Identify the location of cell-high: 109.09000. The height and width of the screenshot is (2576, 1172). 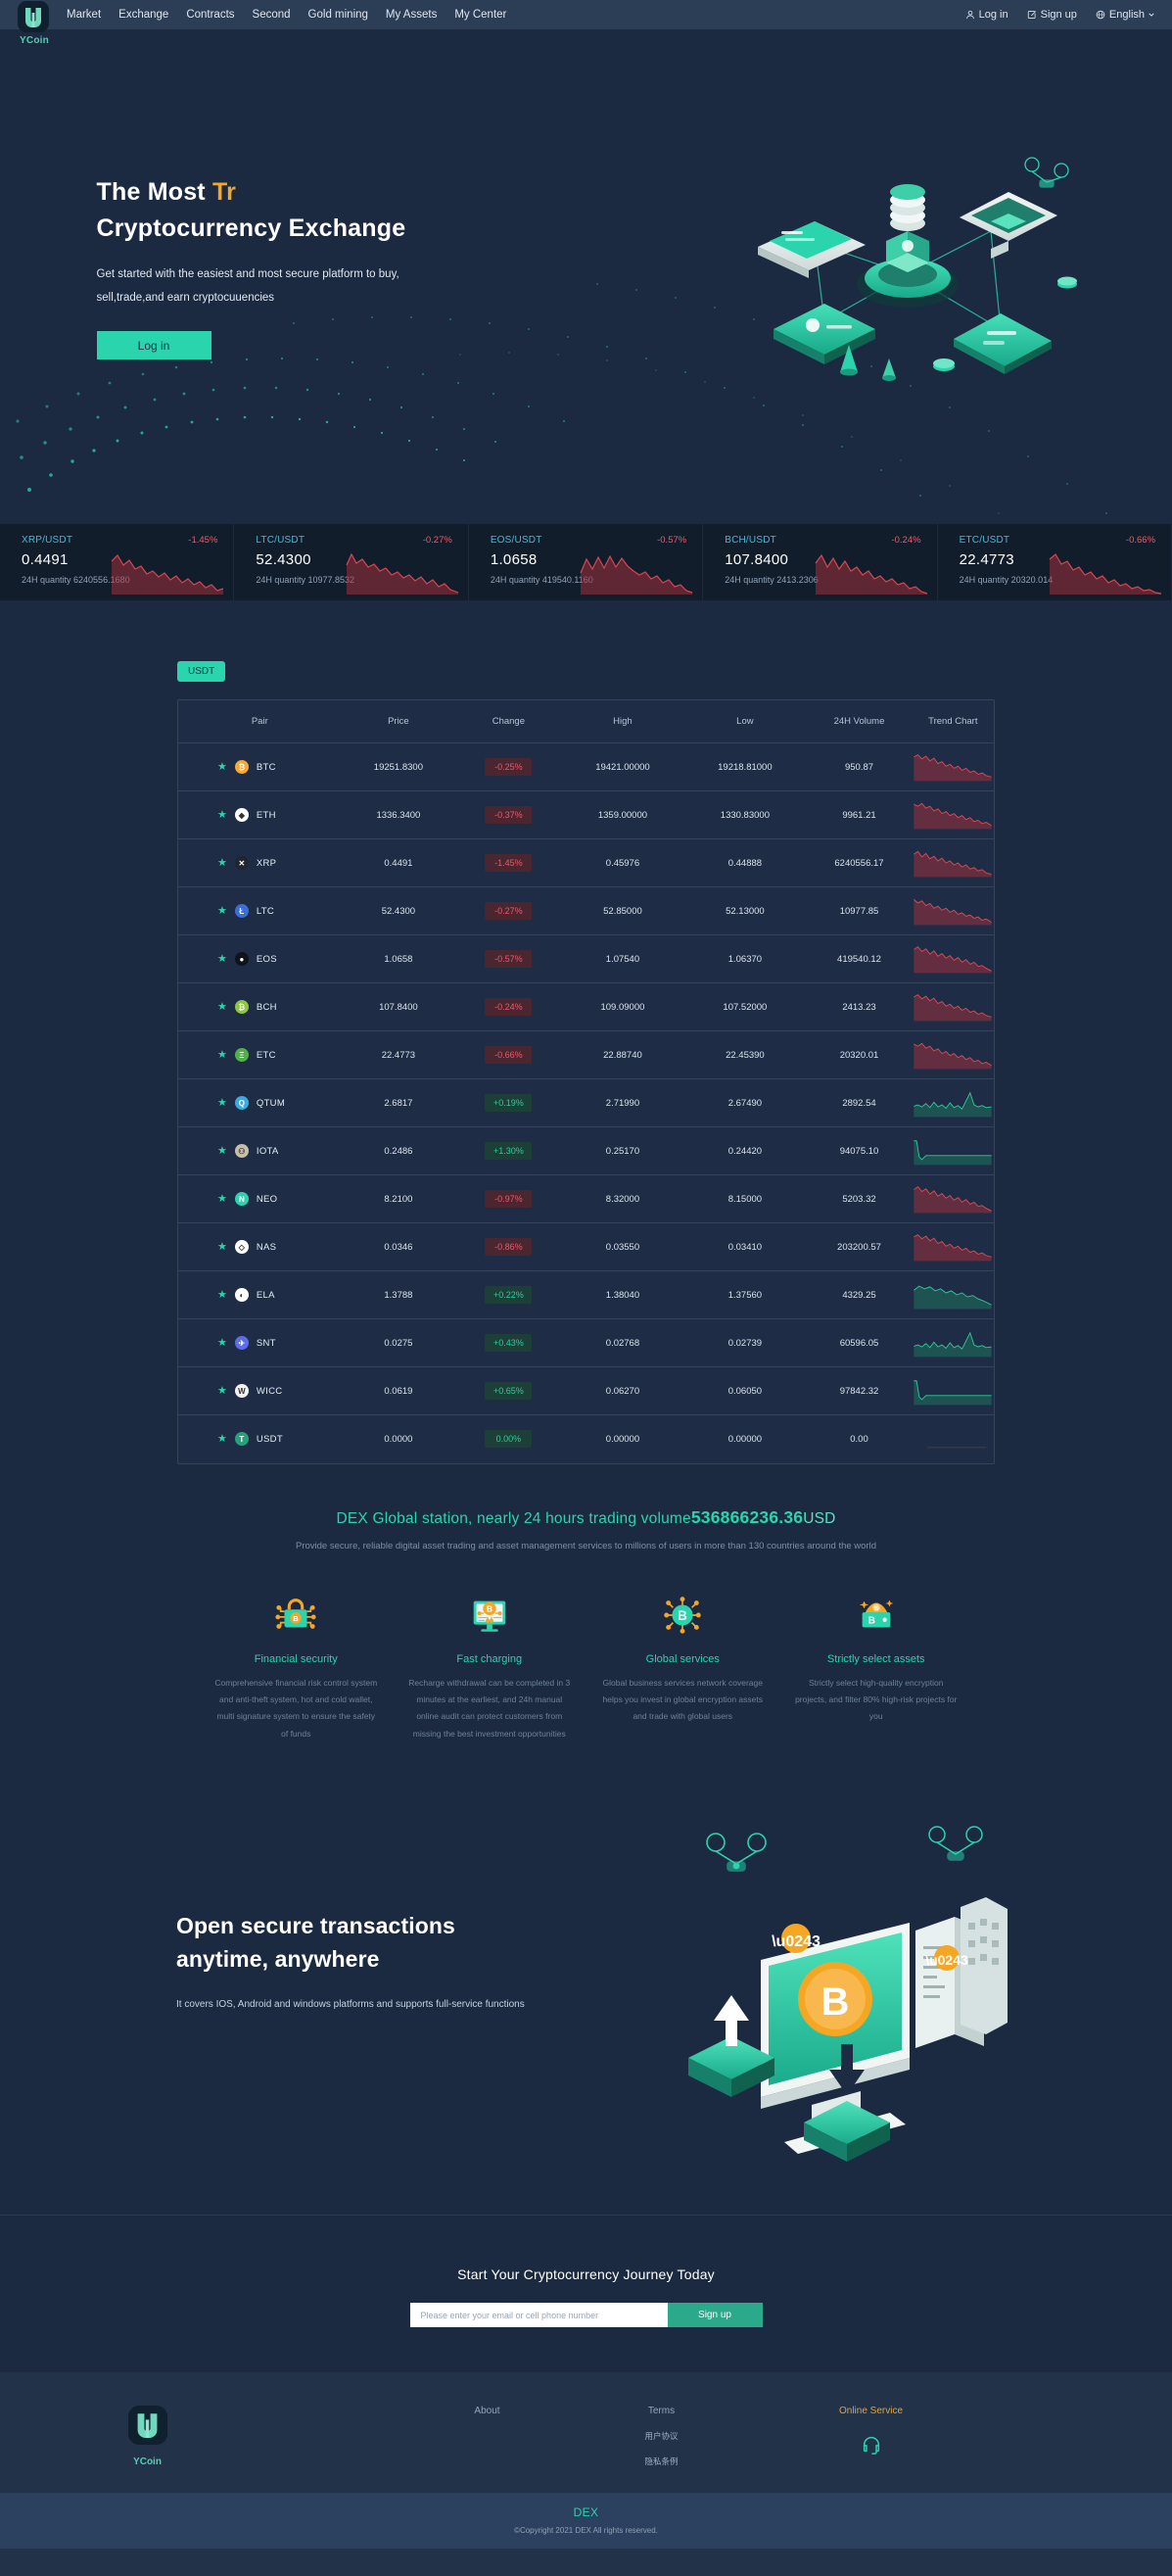
(622, 1006).